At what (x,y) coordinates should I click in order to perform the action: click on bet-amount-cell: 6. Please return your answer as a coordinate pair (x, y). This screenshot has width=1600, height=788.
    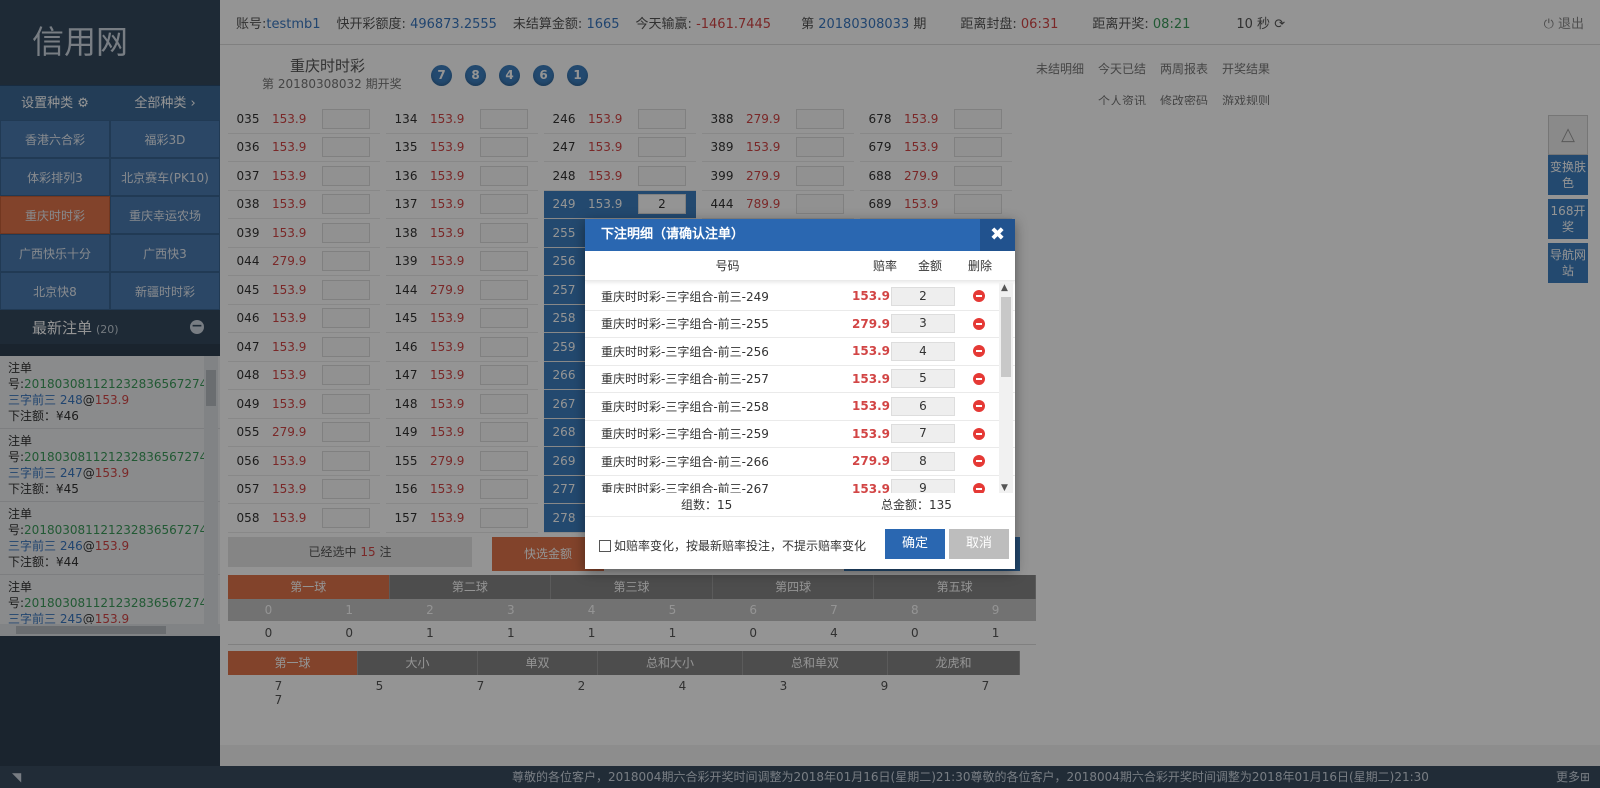
    Looking at the image, I should click on (923, 406).